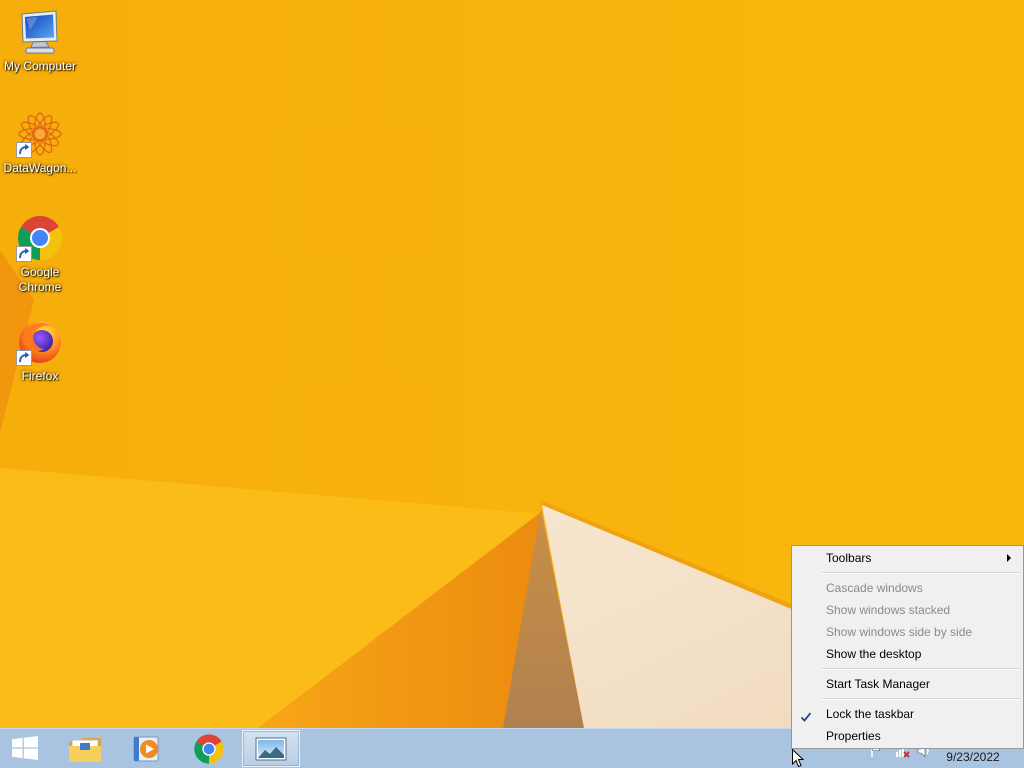 This screenshot has height=768, width=1024. What do you see at coordinates (899, 632) in the screenshot?
I see `menu-item-label: Show windows side by side` at bounding box center [899, 632].